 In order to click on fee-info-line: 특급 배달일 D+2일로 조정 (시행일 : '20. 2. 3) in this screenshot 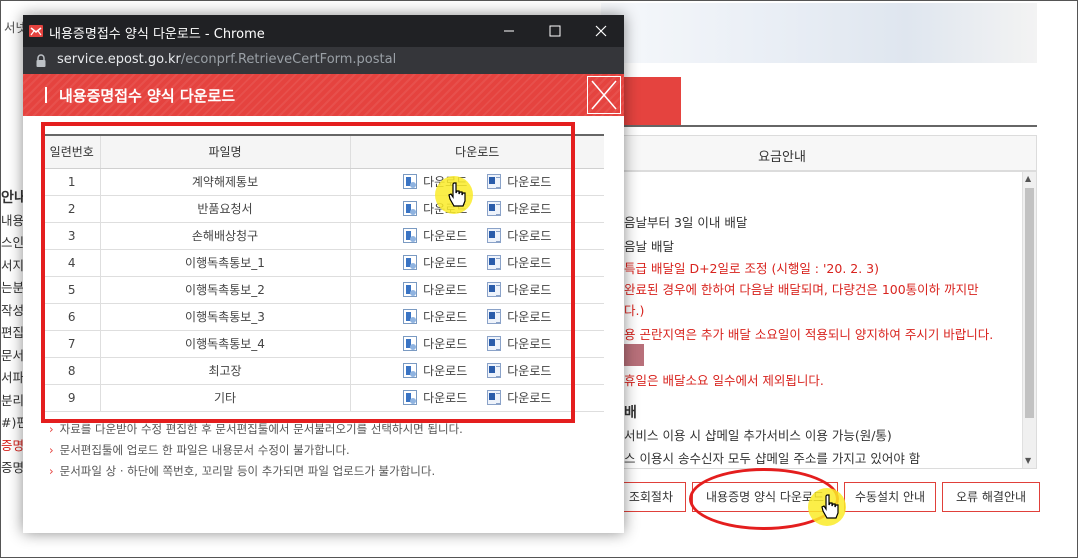, I will do `click(751, 268)`.